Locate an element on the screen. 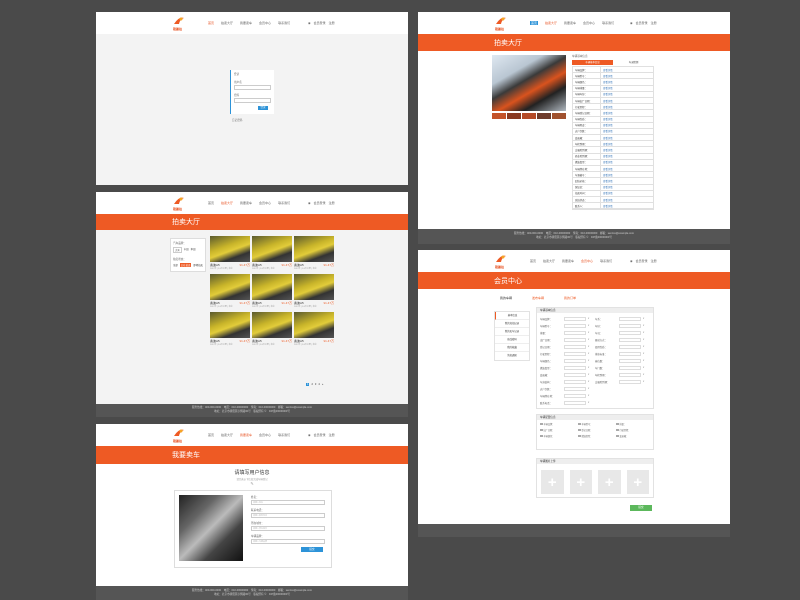 This screenshot has height=600, width=800. city-input: 请输入所在城市 is located at coordinates (288, 528).